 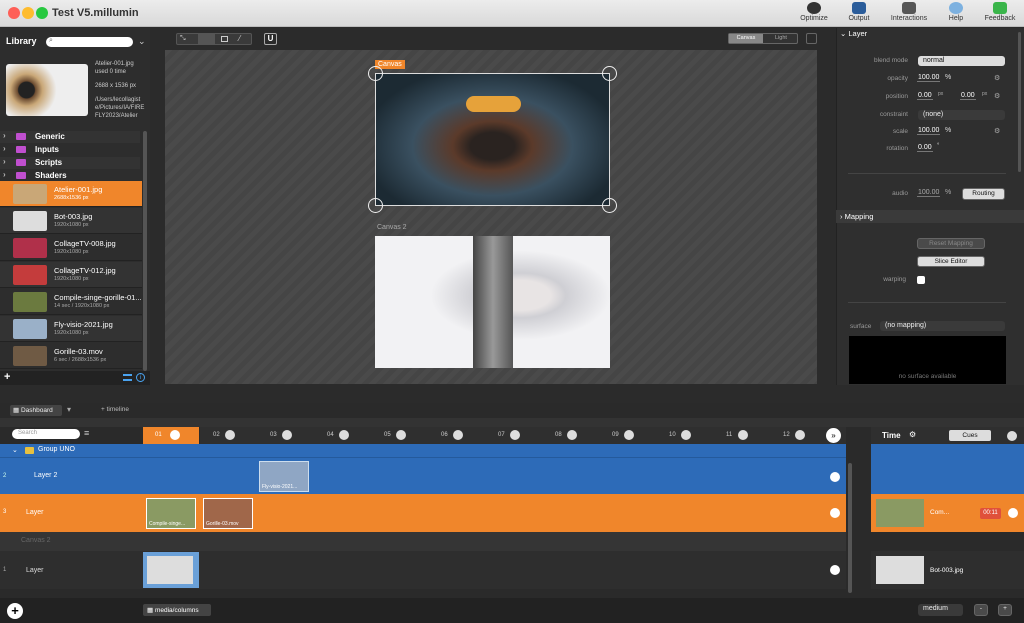 What do you see at coordinates (70, 163) in the screenshot?
I see `folder-scripts: › Scripts` at bounding box center [70, 163].